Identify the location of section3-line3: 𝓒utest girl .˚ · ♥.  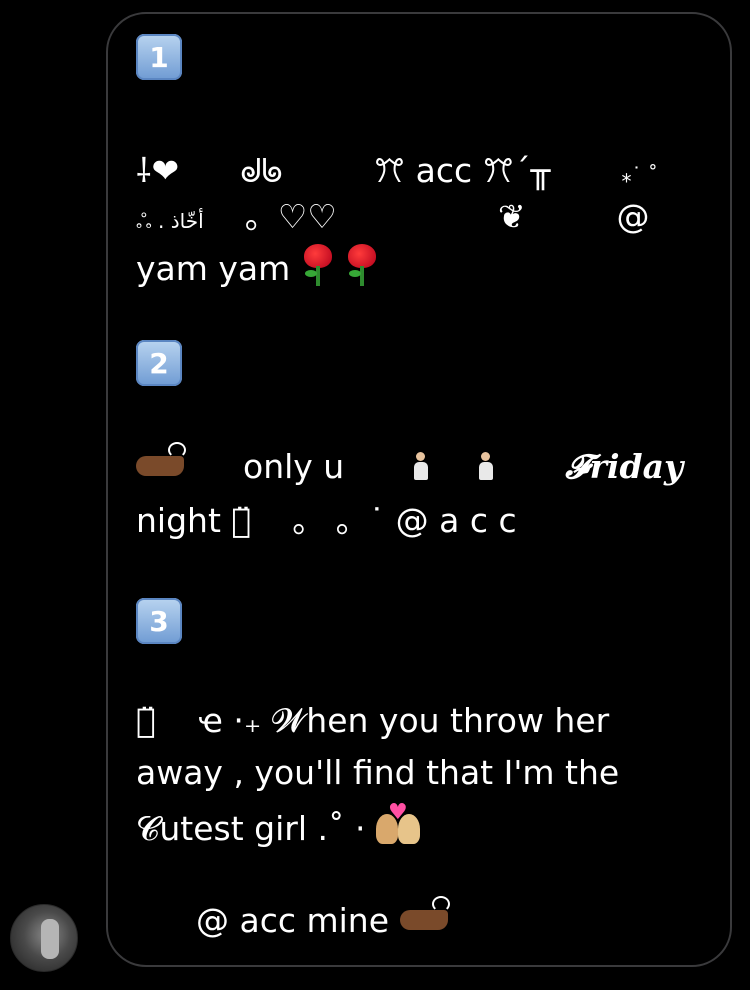
(279, 825).